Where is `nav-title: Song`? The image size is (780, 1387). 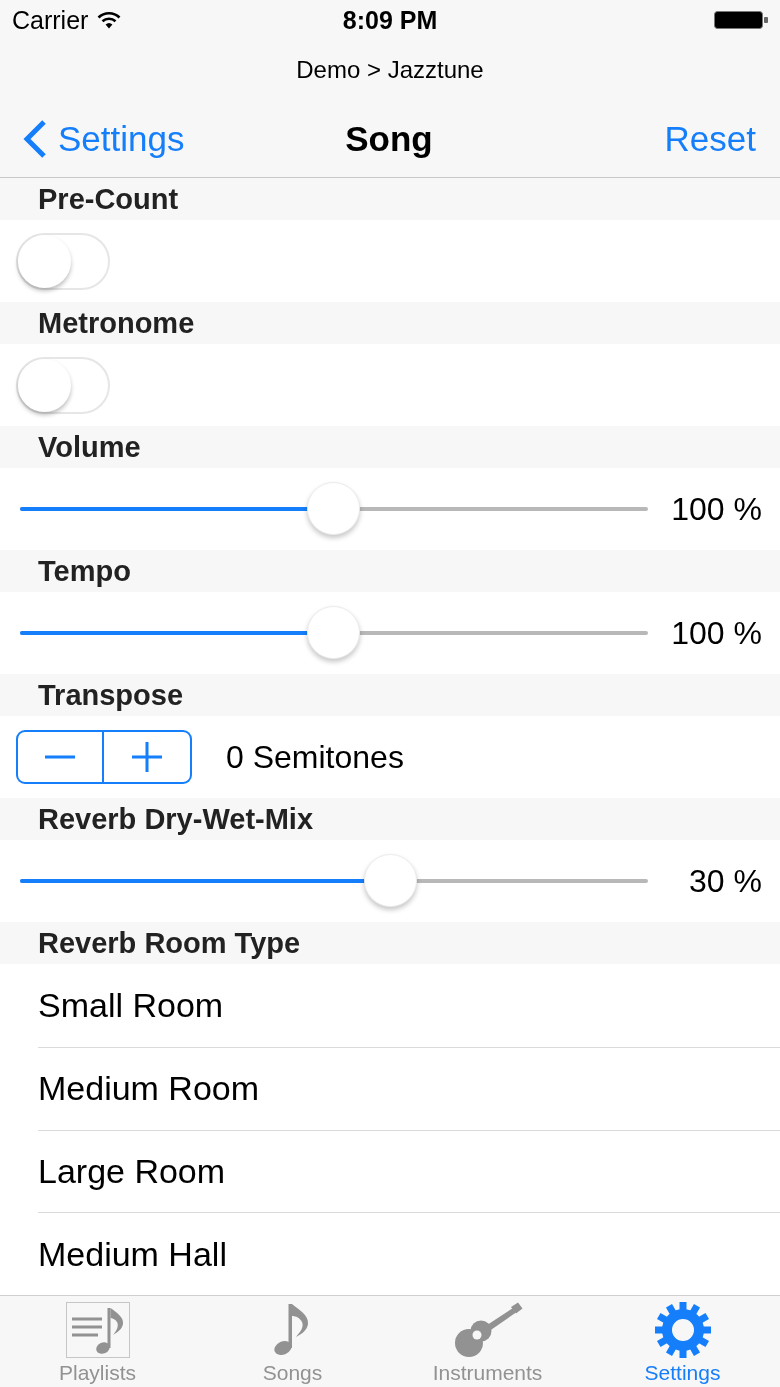
nav-title: Song is located at coordinates (389, 138).